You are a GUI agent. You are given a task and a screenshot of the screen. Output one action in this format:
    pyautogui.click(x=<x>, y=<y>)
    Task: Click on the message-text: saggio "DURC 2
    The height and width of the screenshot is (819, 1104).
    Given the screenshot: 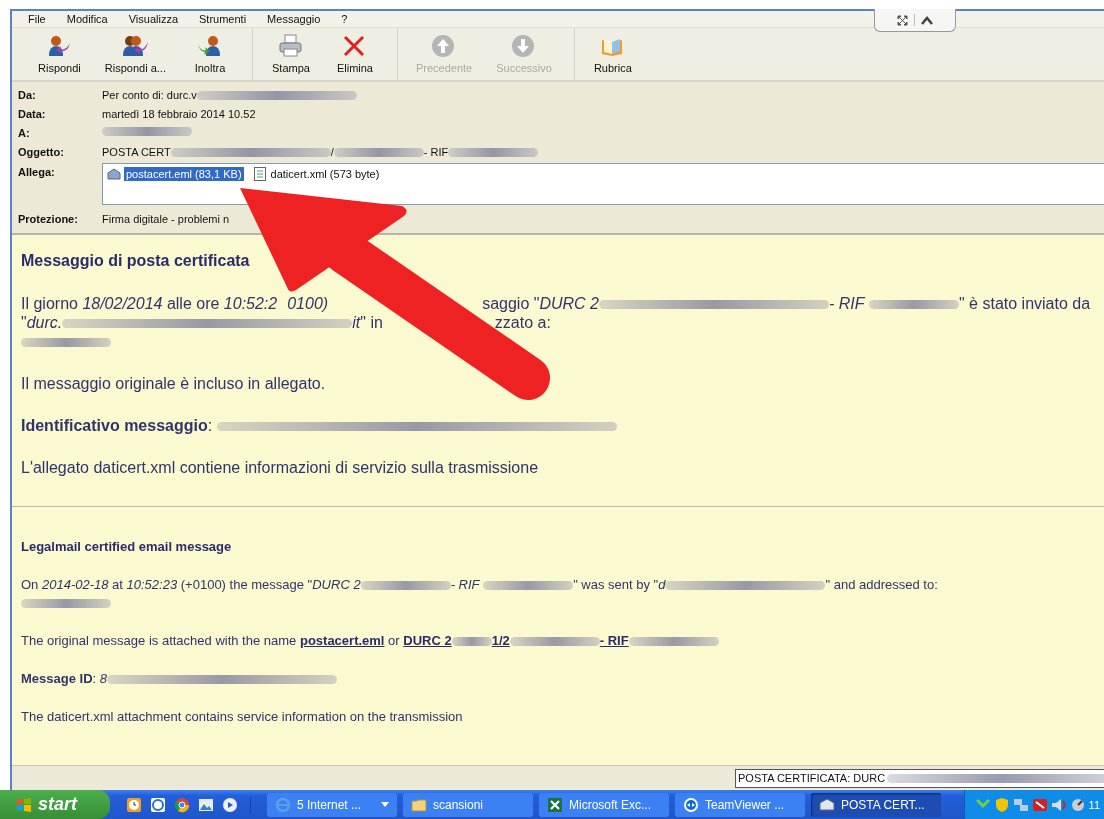 What is the action you would take?
    pyautogui.click(x=540, y=303)
    